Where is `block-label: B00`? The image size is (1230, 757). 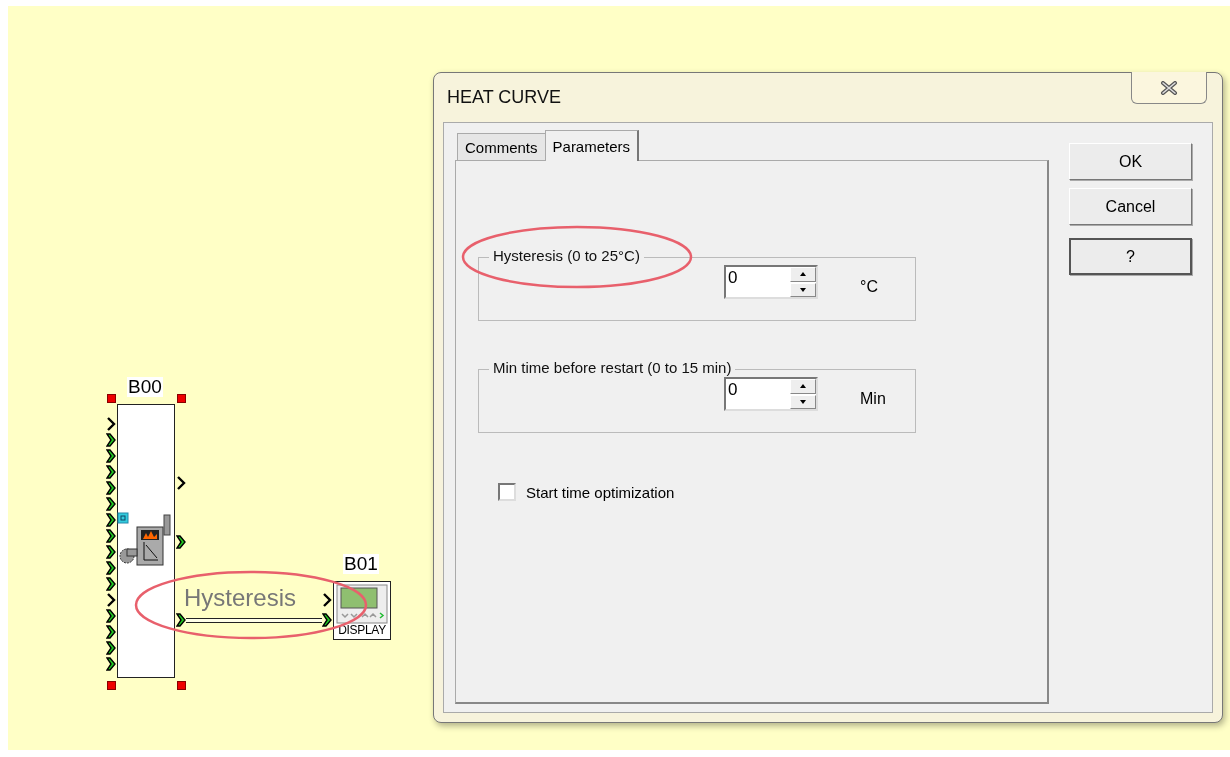 block-label: B00 is located at coordinates (145, 387).